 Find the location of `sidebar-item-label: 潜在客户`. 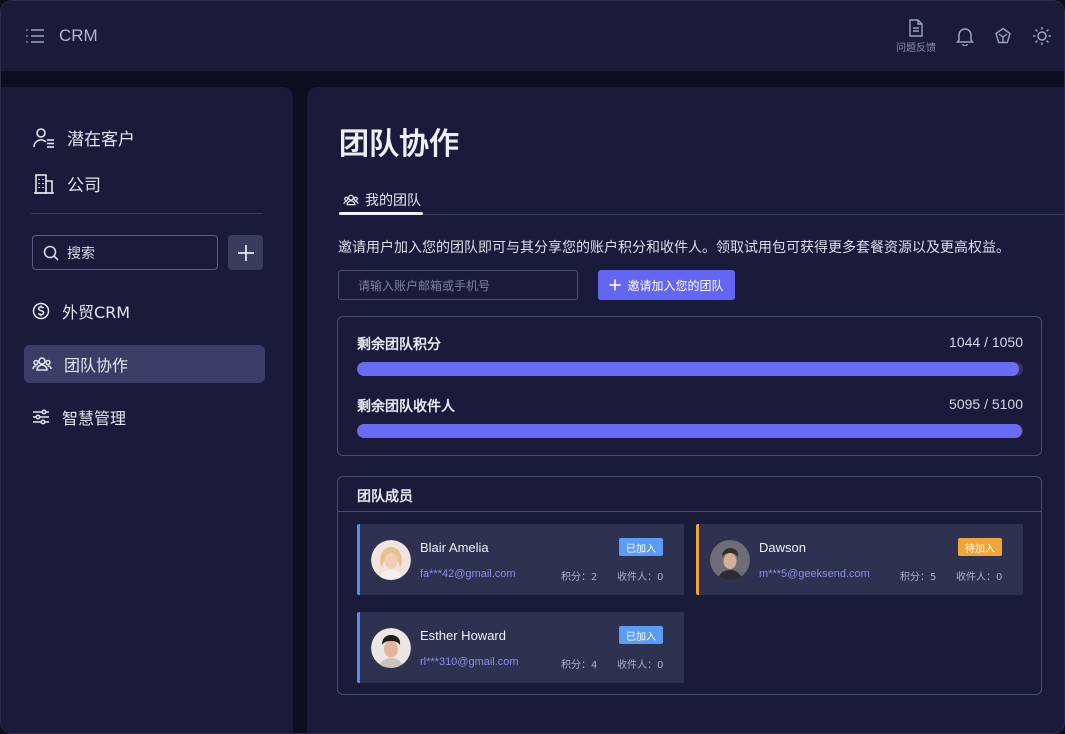

sidebar-item-label: 潜在客户 is located at coordinates (101, 140).